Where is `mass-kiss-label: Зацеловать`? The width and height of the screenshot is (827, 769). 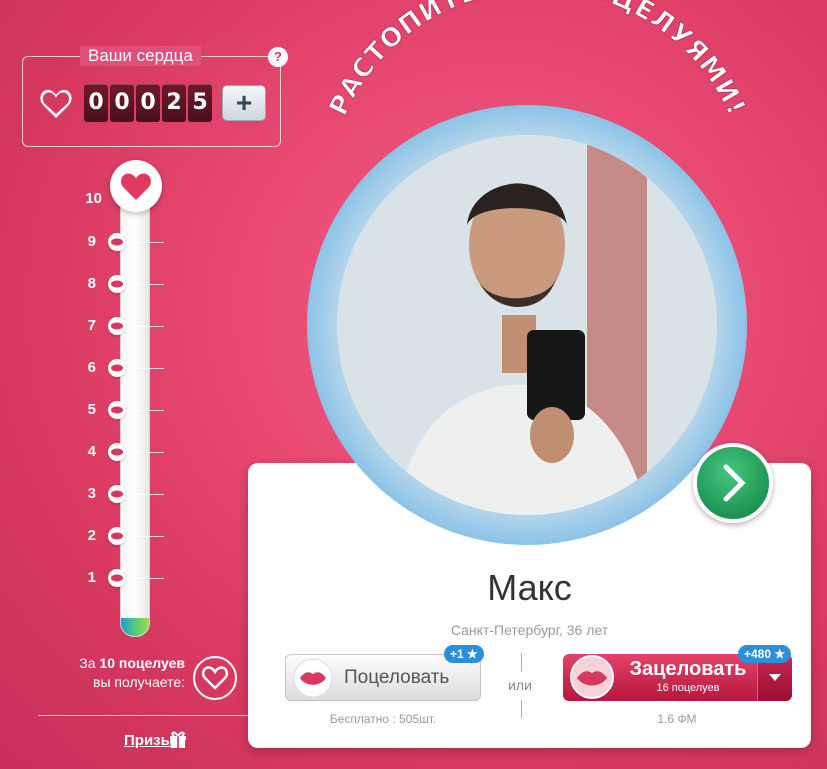
mass-kiss-label: Зацеловать is located at coordinates (688, 669).